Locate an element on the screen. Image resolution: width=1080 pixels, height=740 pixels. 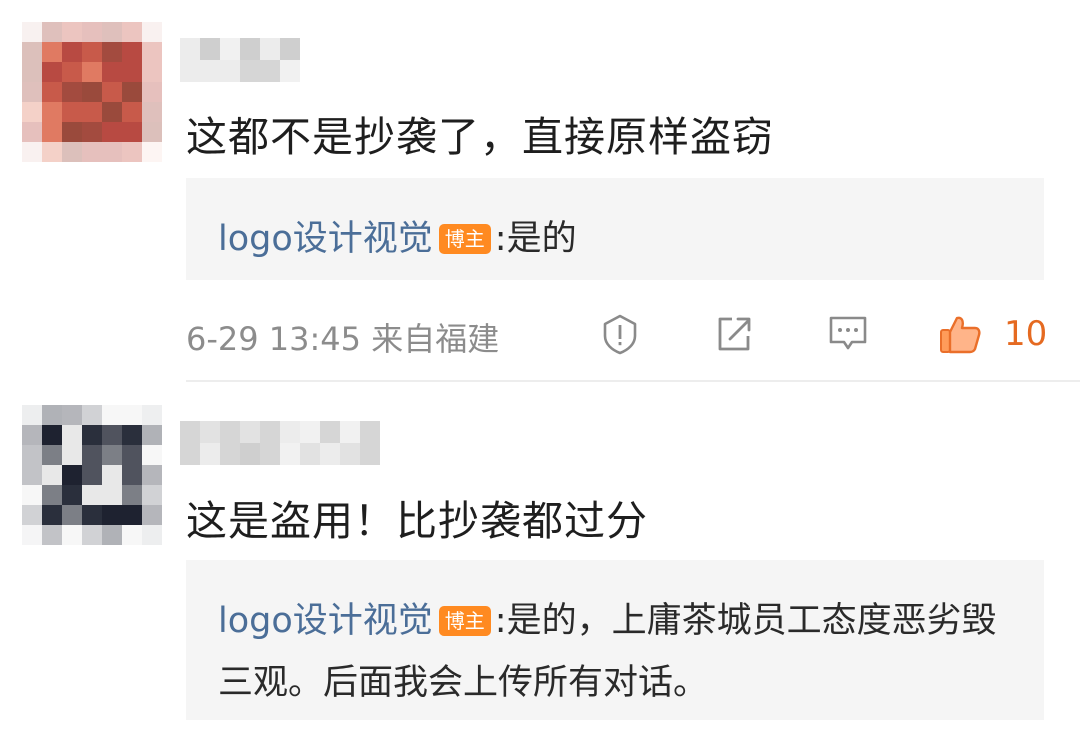
reply-text: 是的 is located at coordinates (541, 239).